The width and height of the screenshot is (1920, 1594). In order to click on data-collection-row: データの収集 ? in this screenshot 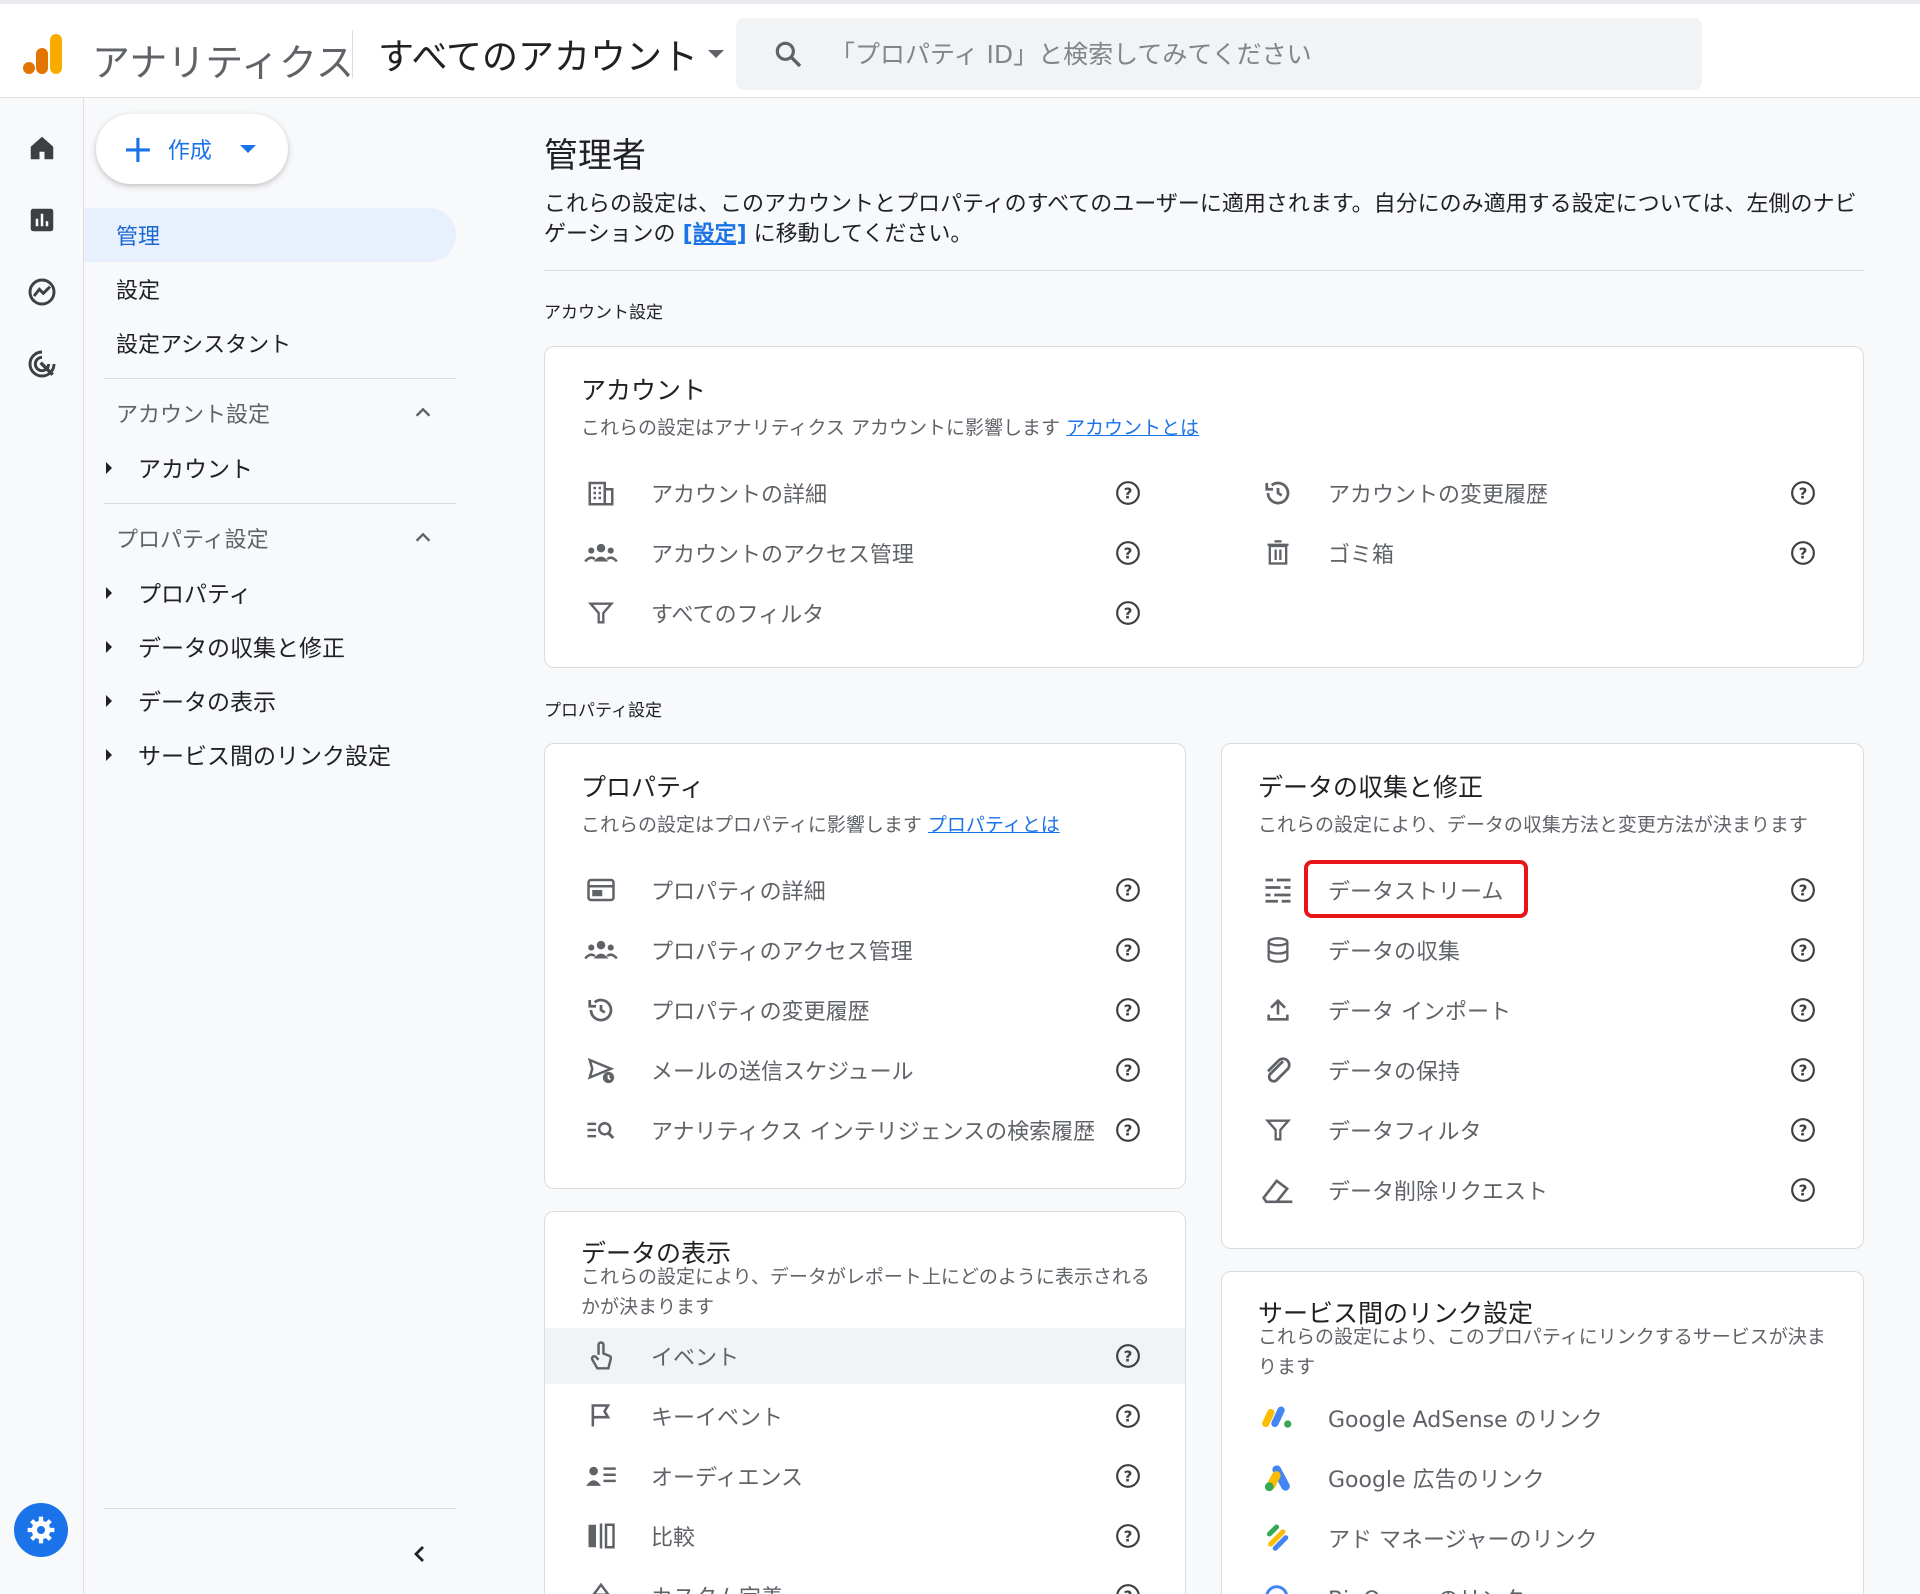, I will do `click(1543, 950)`.